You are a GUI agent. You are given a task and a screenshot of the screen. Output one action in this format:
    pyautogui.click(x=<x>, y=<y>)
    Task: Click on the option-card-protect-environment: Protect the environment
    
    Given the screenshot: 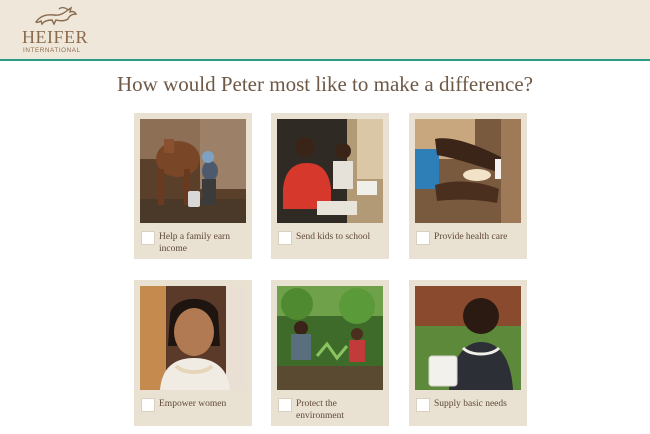 What is the action you would take?
    pyautogui.click(x=330, y=353)
    